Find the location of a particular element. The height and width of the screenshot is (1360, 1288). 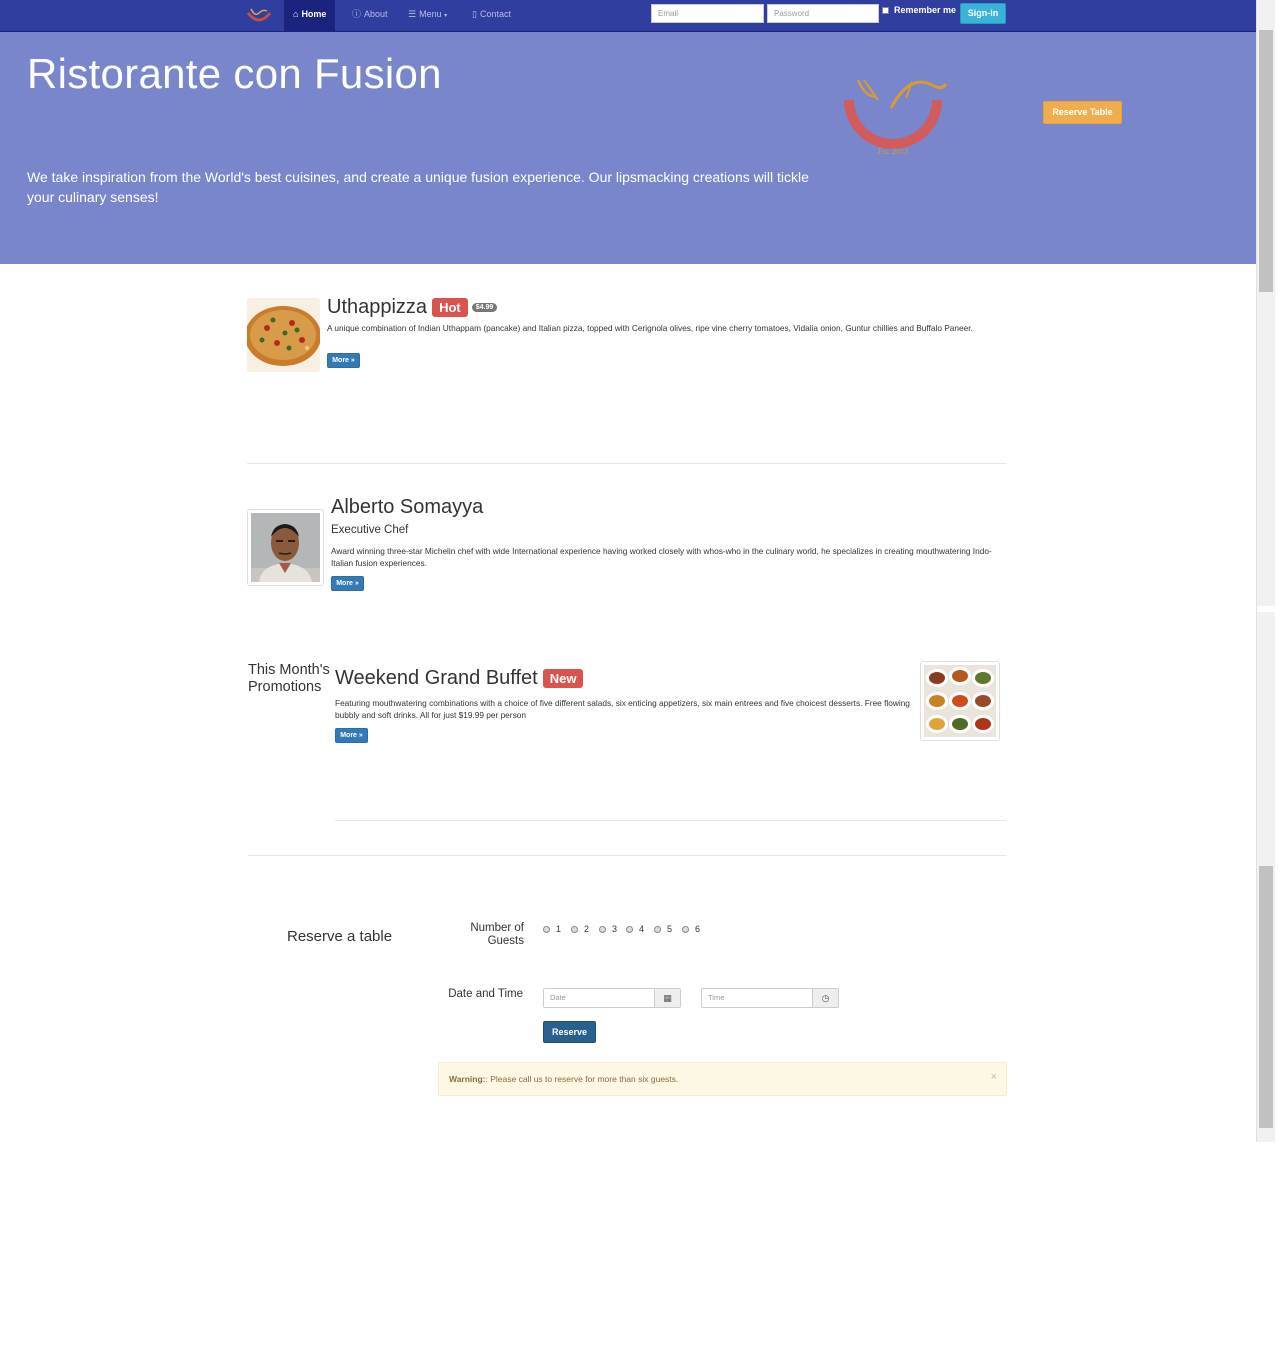

dish-more-button: More » is located at coordinates (343, 360).